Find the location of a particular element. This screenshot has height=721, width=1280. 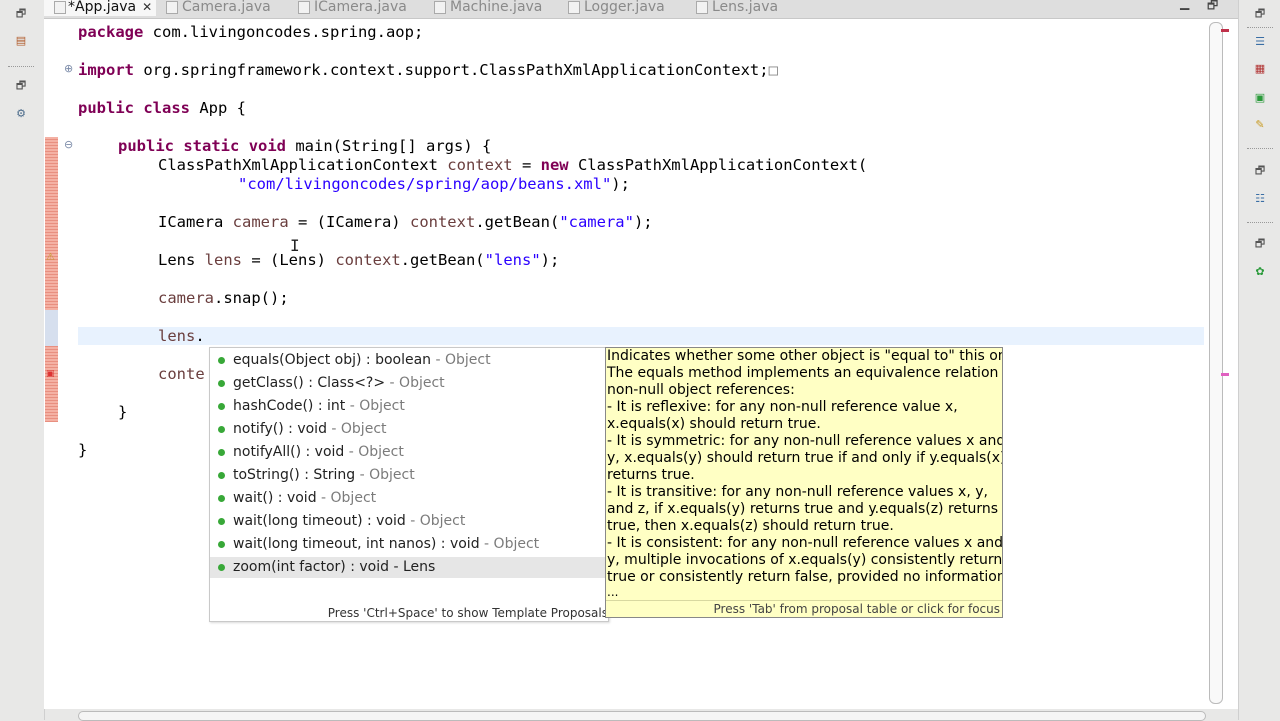

tab-label: ICamera.java is located at coordinates (360, 7).